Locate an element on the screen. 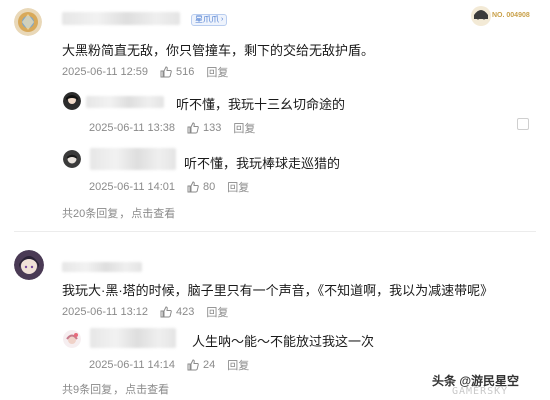  comment1-level-badge: NO. 004908 is located at coordinates (501, 16).